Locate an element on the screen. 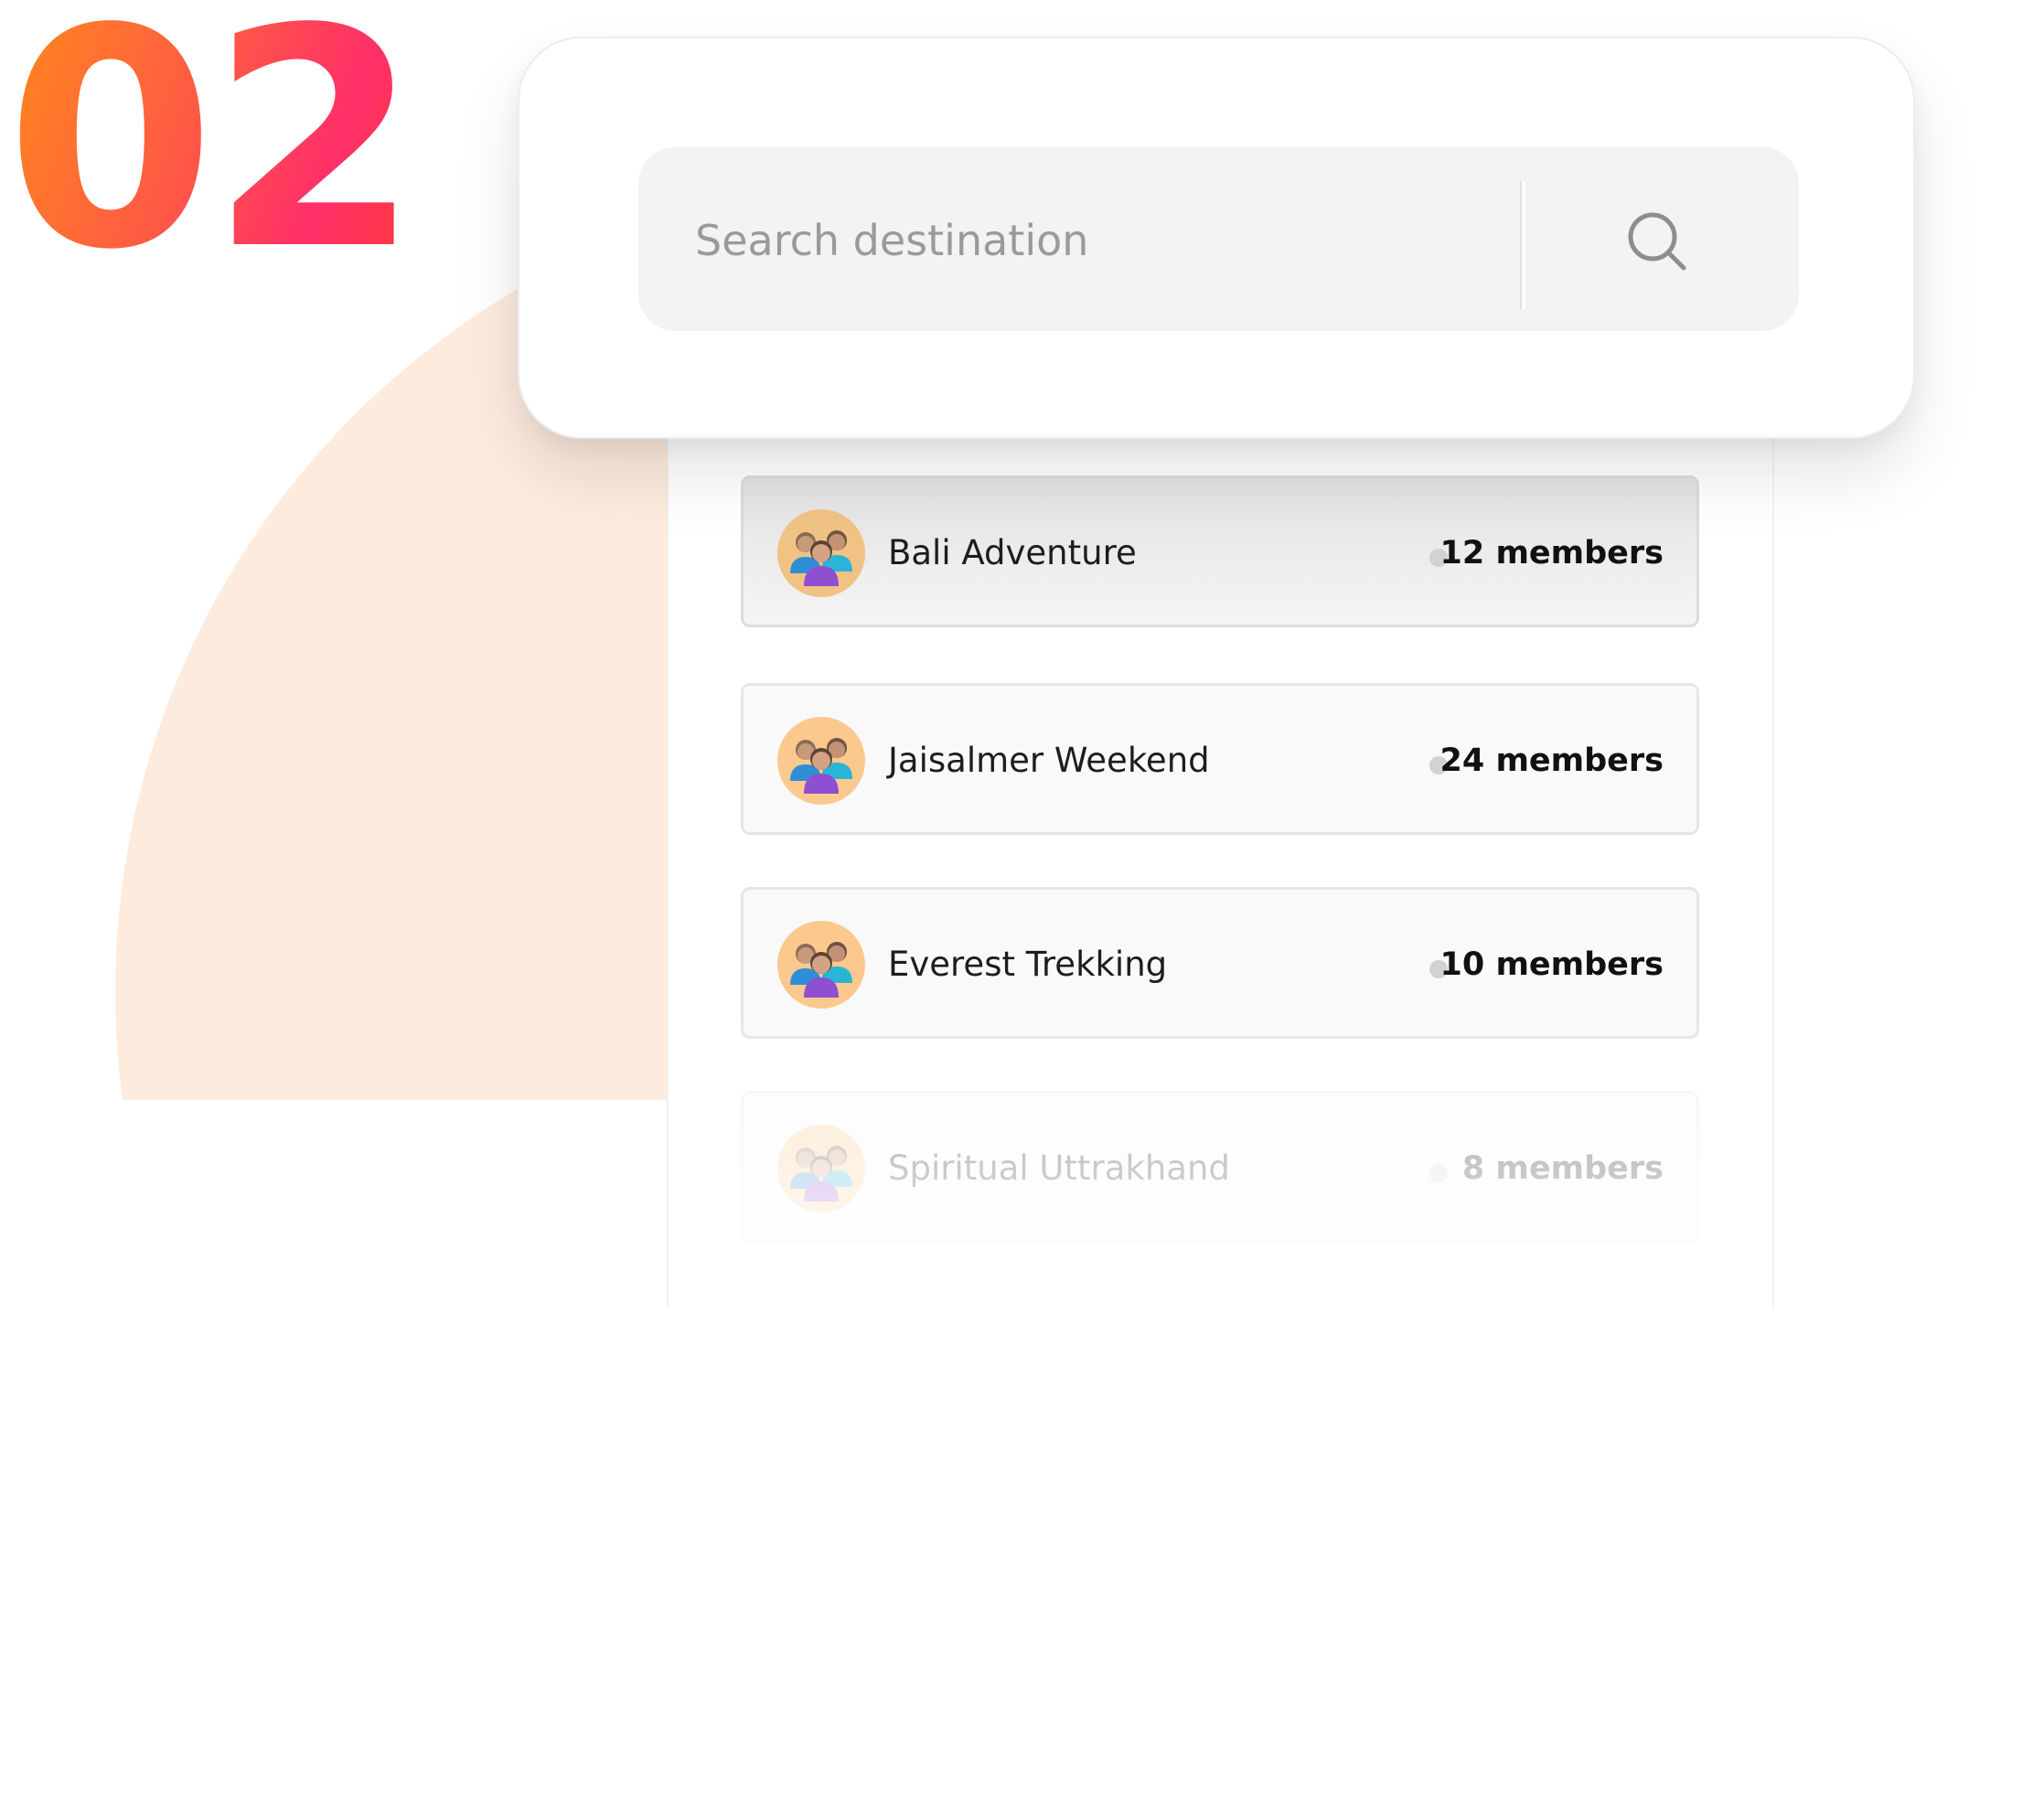 Image resolution: width=2044 pixels, height=1805 pixels. search-button is located at coordinates (1658, 241).